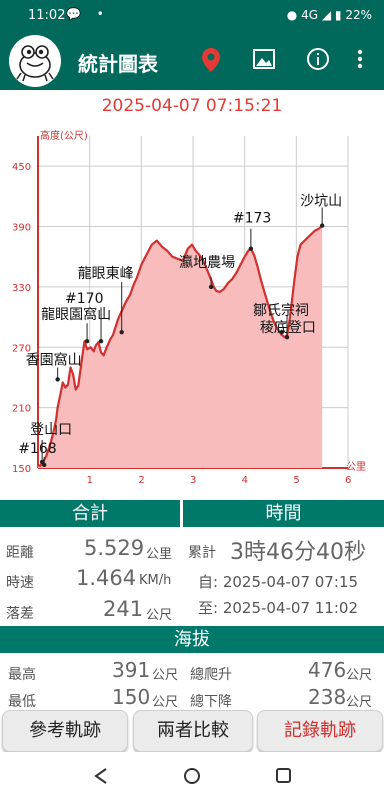 The width and height of the screenshot is (384, 804). I want to click on x-tick-label: 1, so click(90, 480).